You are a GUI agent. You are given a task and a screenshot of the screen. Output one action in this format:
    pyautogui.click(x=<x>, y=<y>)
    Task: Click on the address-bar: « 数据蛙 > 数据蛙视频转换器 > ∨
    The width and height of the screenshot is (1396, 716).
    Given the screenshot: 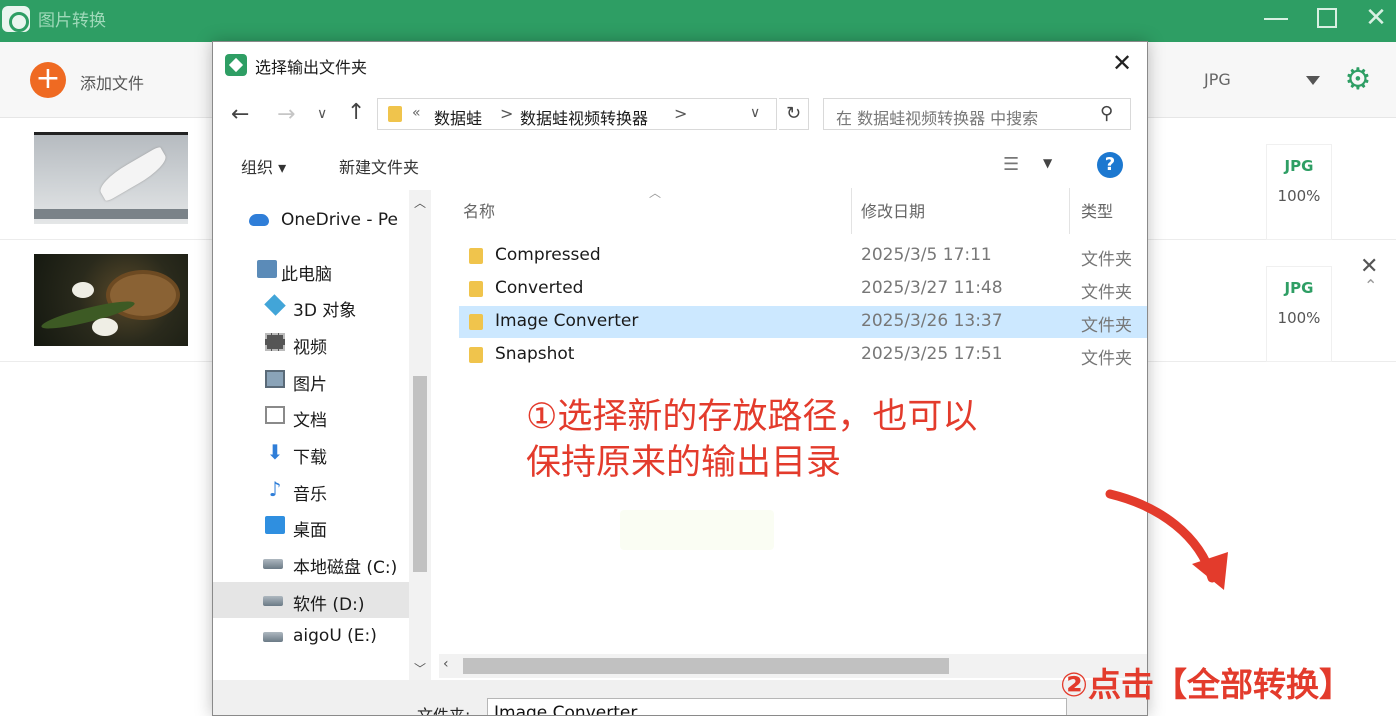 What is the action you would take?
    pyautogui.click(x=577, y=114)
    